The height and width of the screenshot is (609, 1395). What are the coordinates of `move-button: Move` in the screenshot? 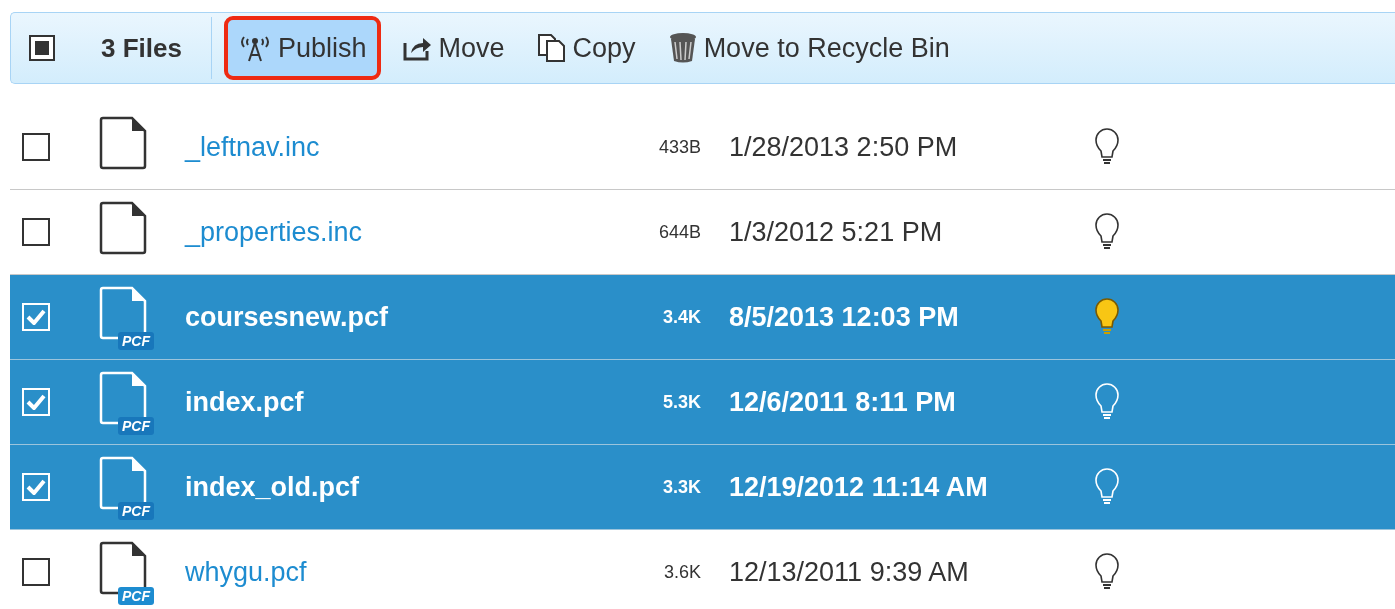 It's located at (453, 48).